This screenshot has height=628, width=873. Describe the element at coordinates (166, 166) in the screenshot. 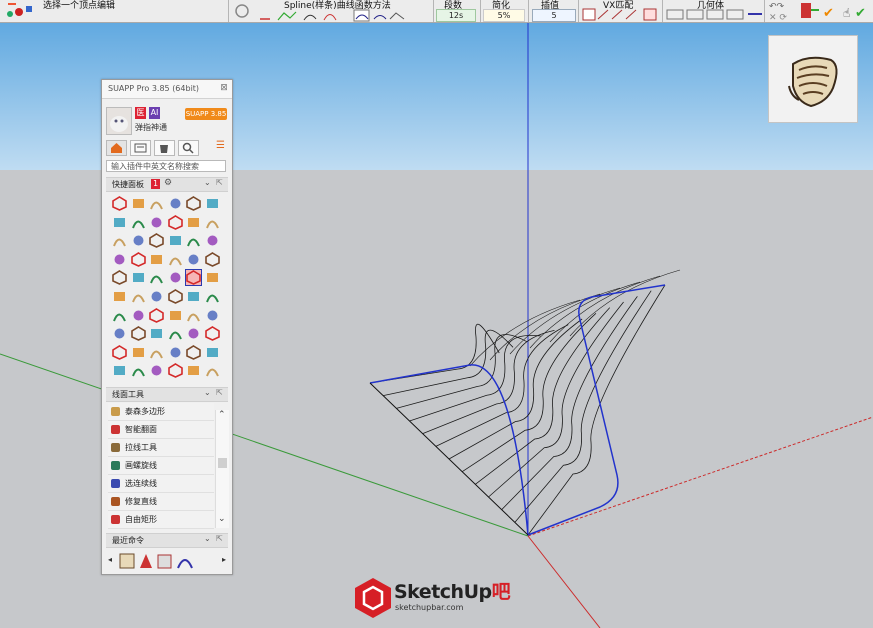

I see `plugin-search-input: 输入插件中英文名称搜索` at that location.